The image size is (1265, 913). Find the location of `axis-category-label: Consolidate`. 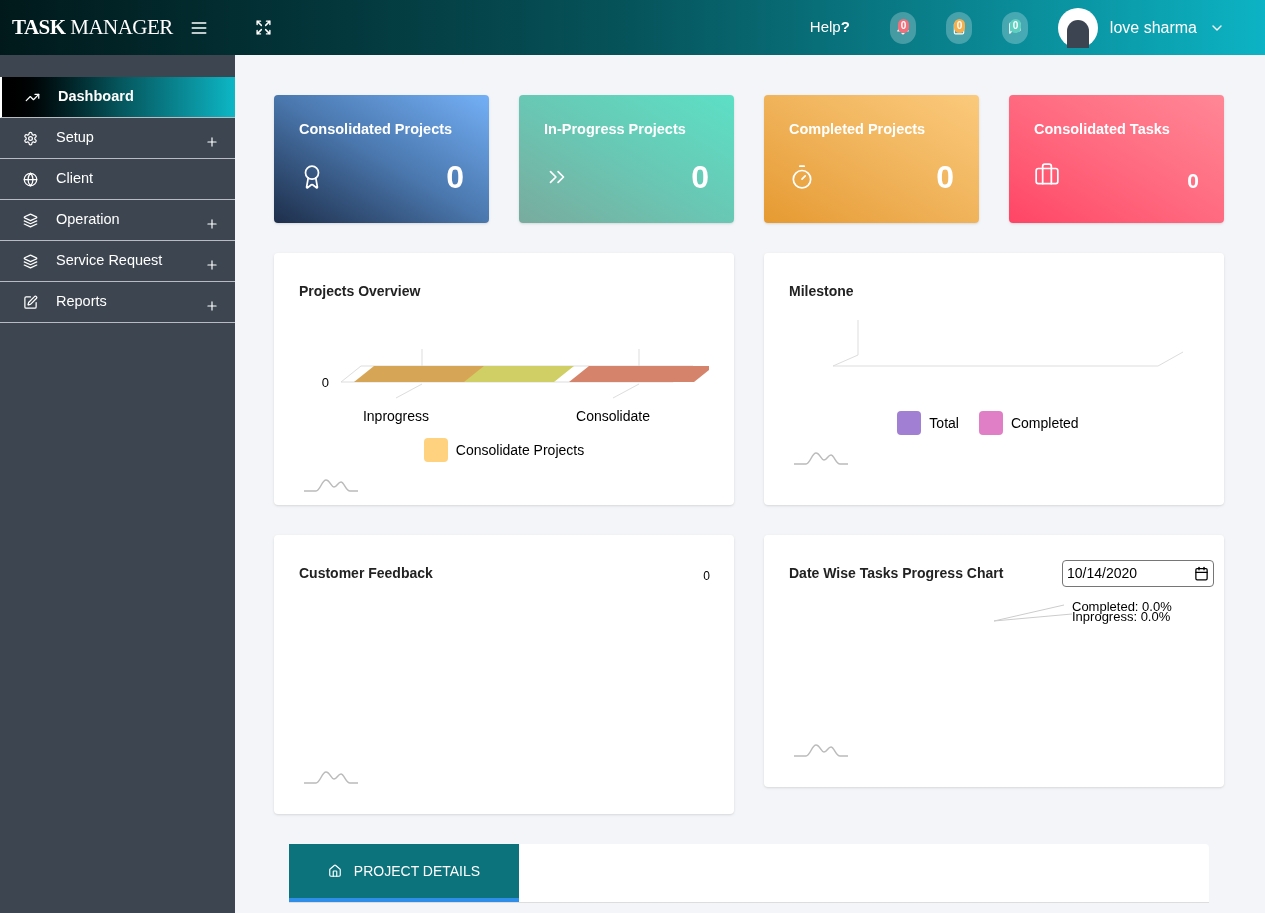

axis-category-label: Consolidate is located at coordinates (613, 416).